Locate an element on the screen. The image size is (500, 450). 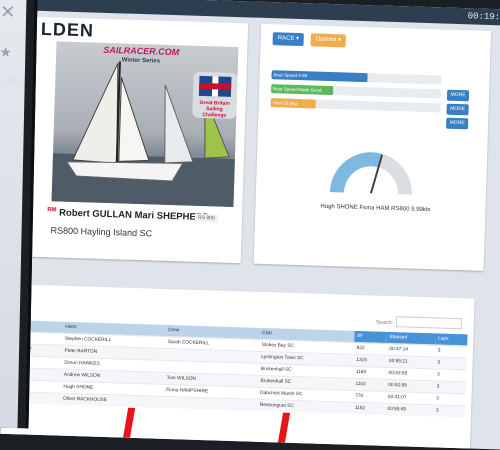
device-screen: ✕ ★ is located at coordinates (13, 214).